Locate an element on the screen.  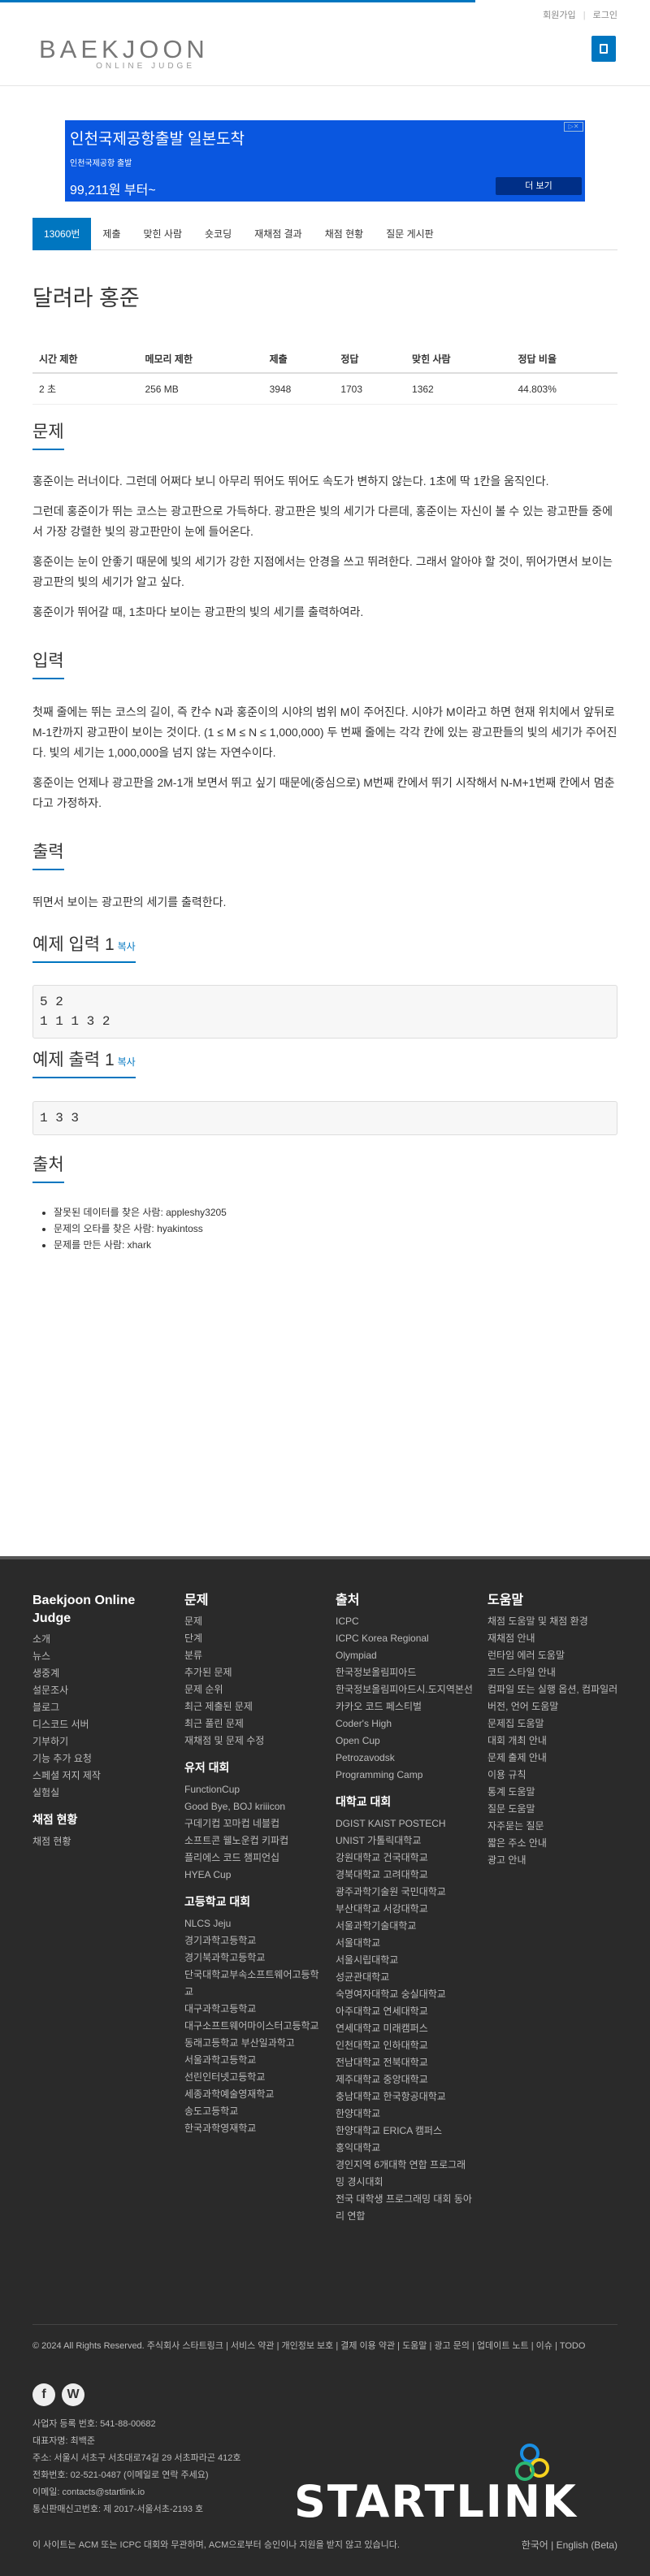
footer-link: 경기과학고등학교 is located at coordinates (253, 1940).